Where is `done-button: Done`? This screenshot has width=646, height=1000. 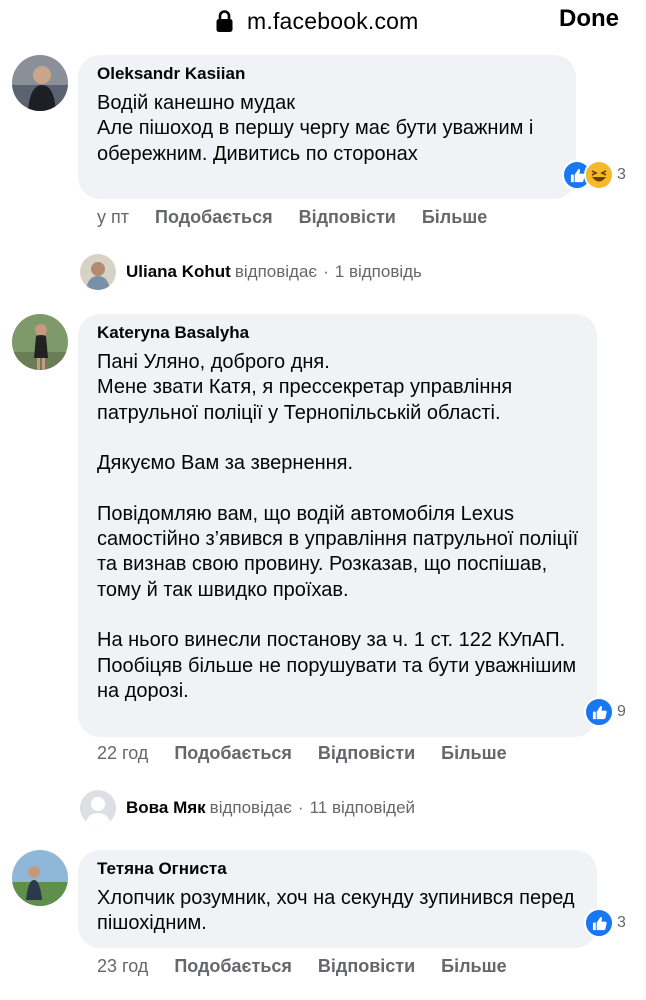
done-button: Done is located at coordinates (589, 19).